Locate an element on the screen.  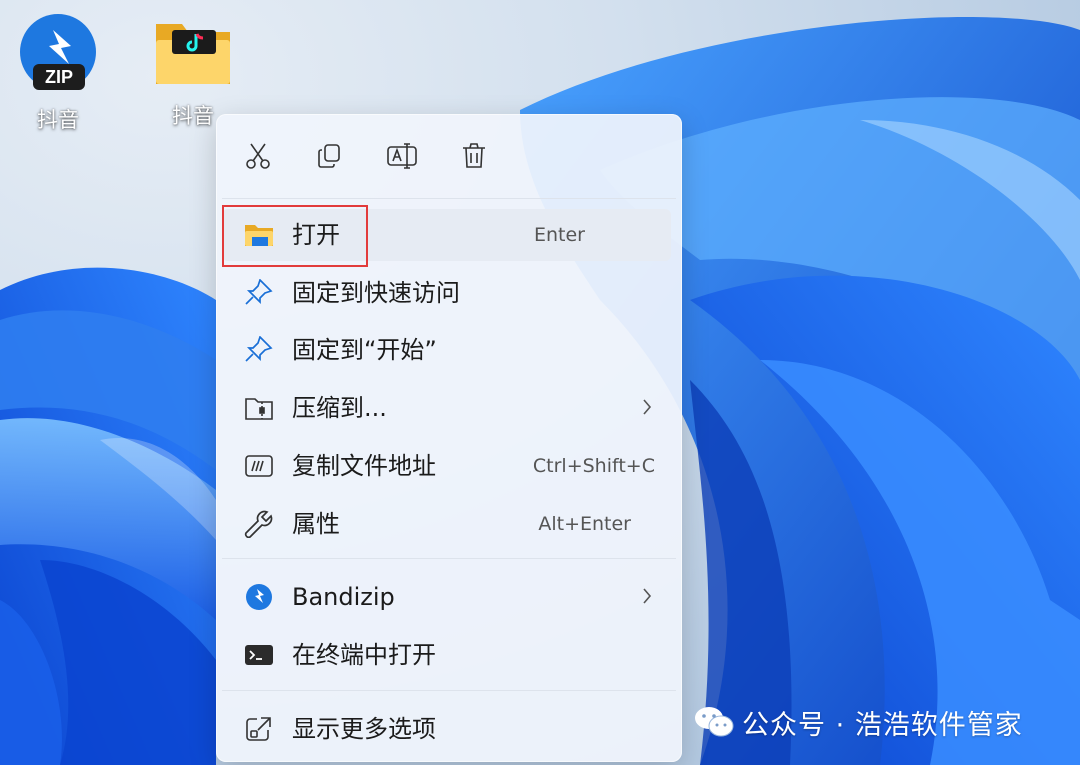
zip-badge-text: ZIP is located at coordinates (59, 77).